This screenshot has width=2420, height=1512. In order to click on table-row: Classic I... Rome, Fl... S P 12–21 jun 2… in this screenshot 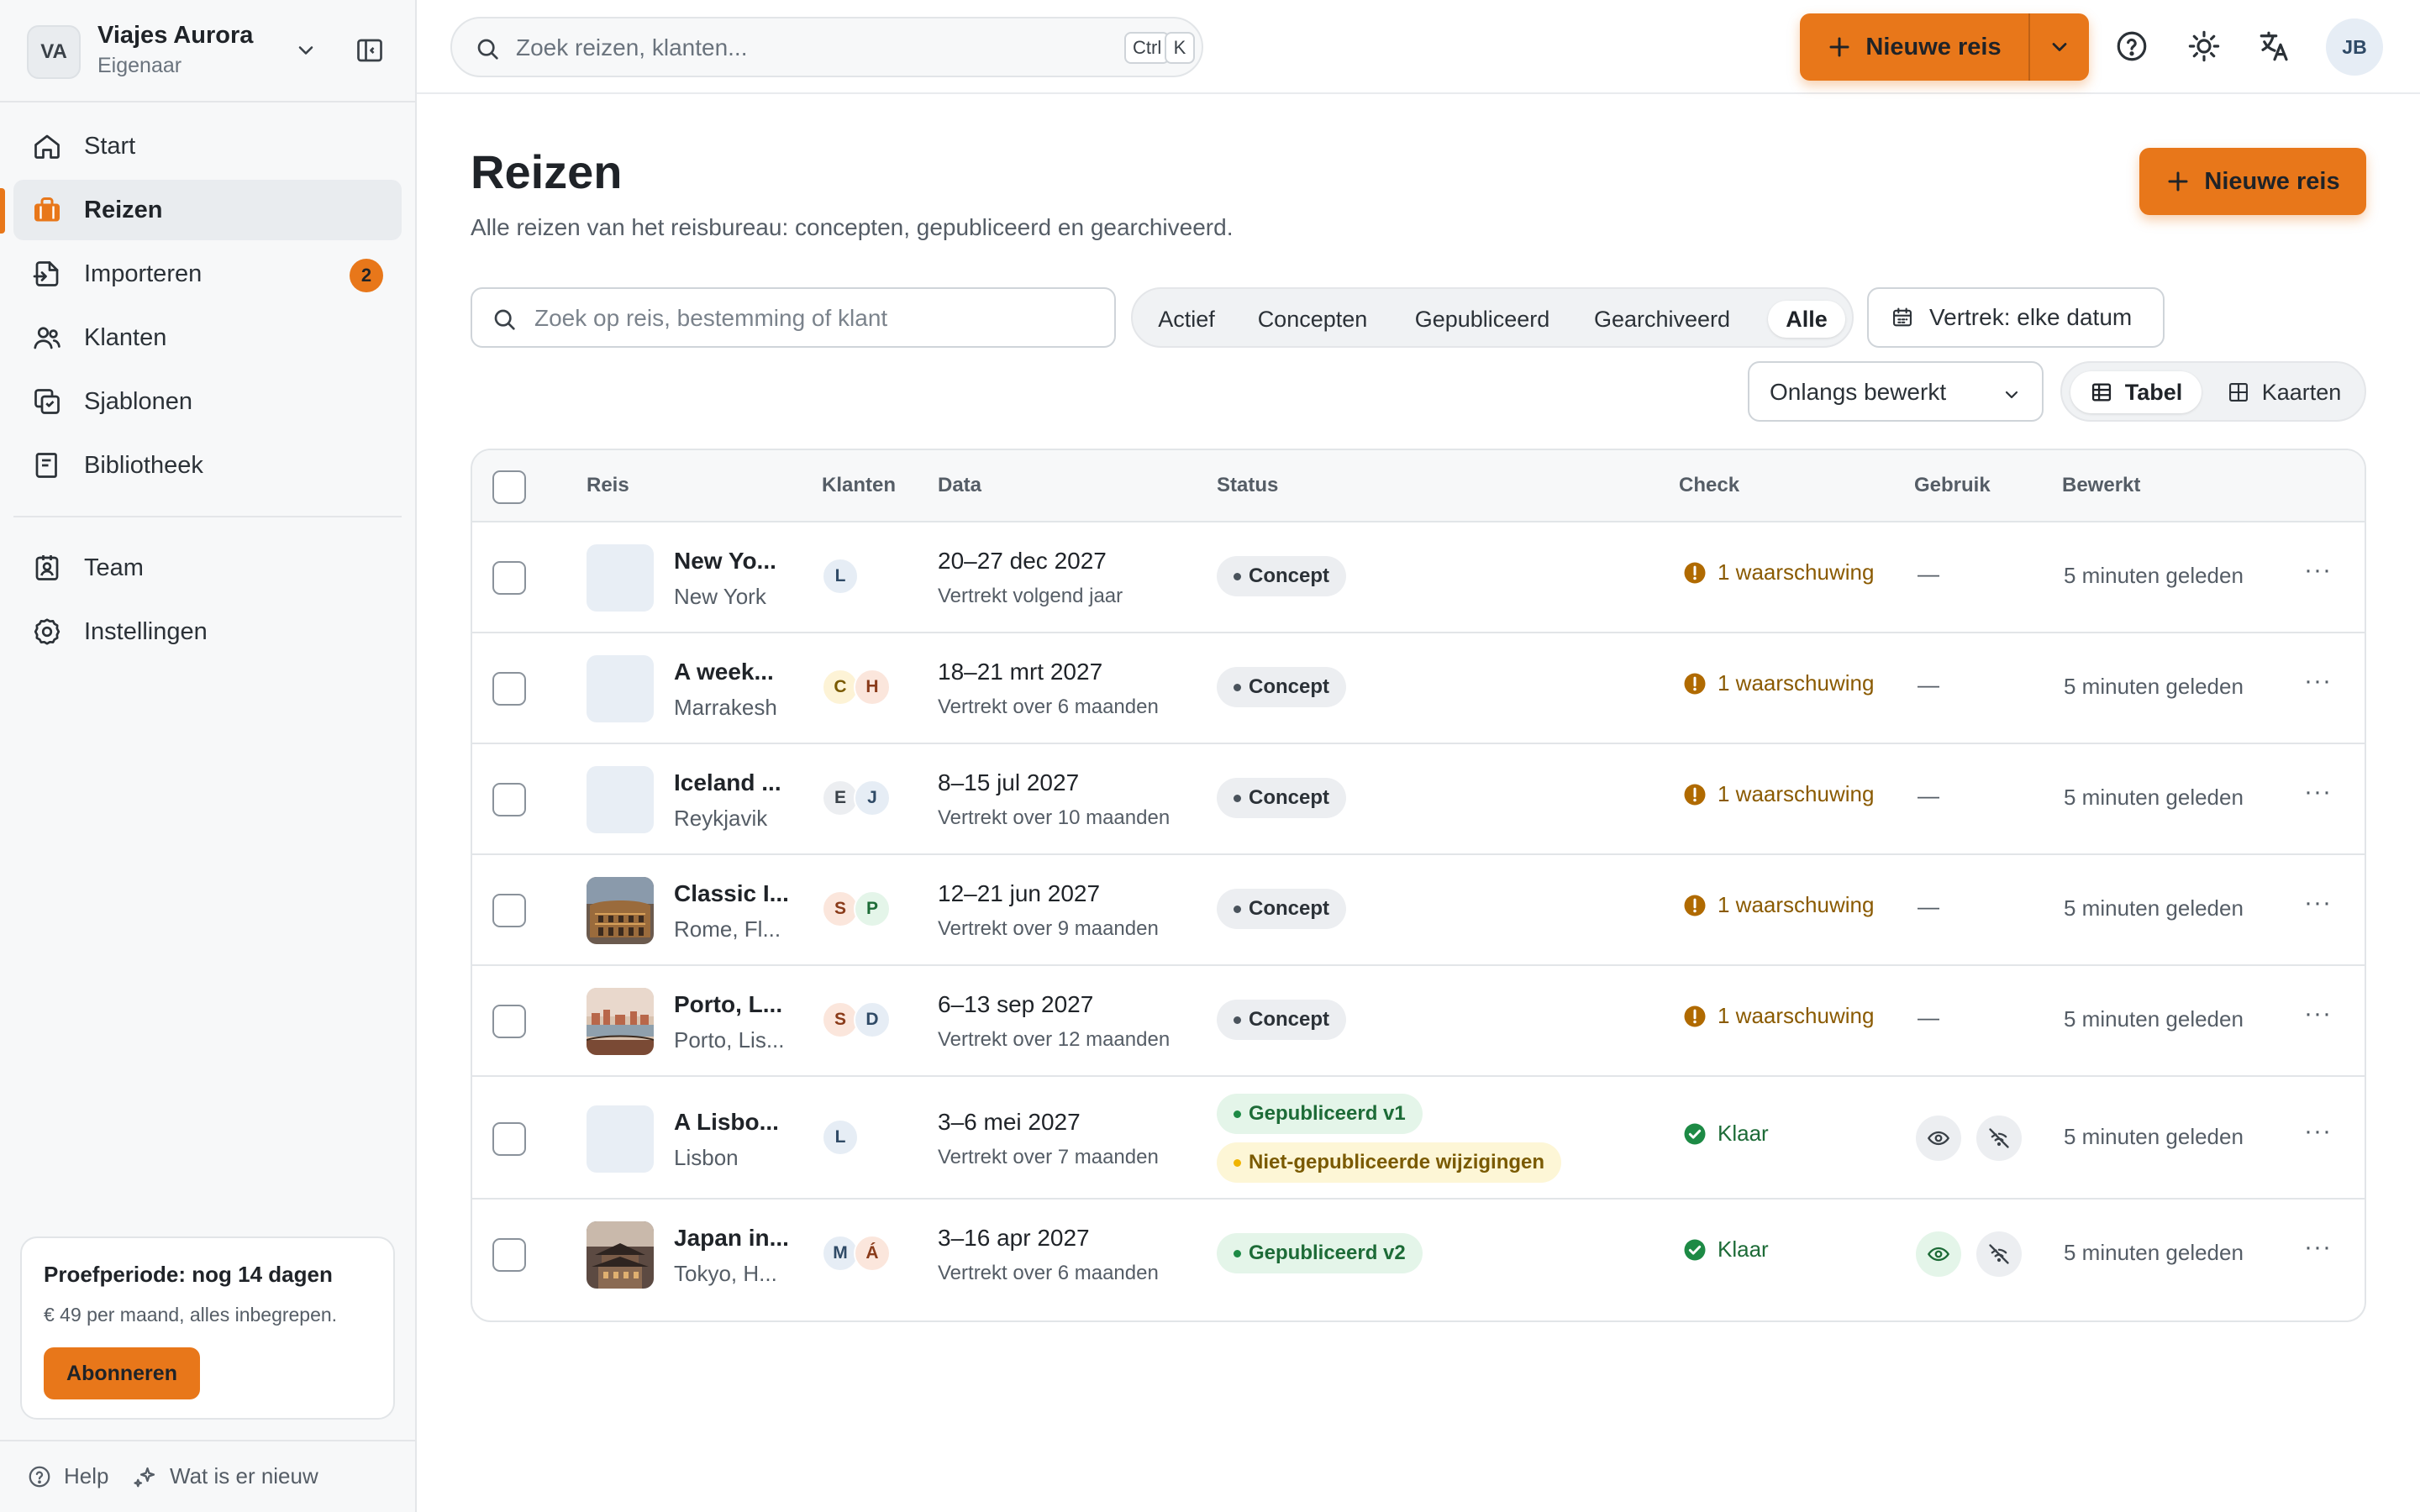, I will do `click(1418, 910)`.